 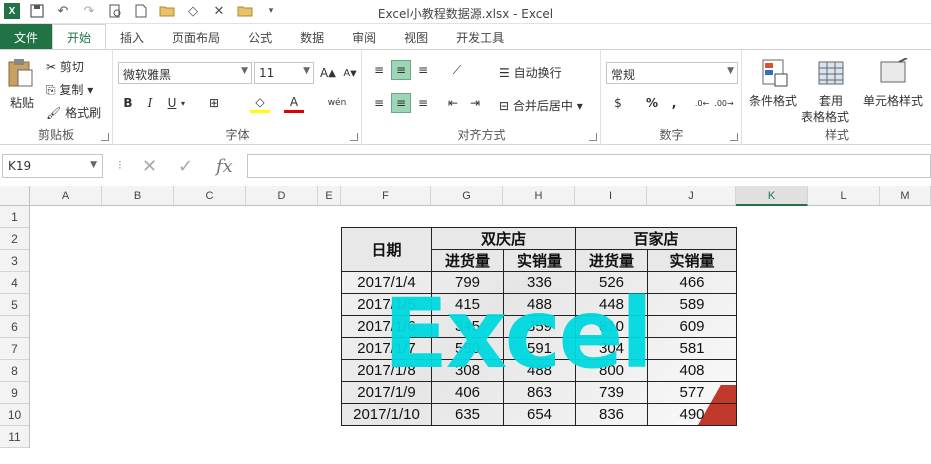 I want to click on row-header-11: 11, so click(x=15, y=437).